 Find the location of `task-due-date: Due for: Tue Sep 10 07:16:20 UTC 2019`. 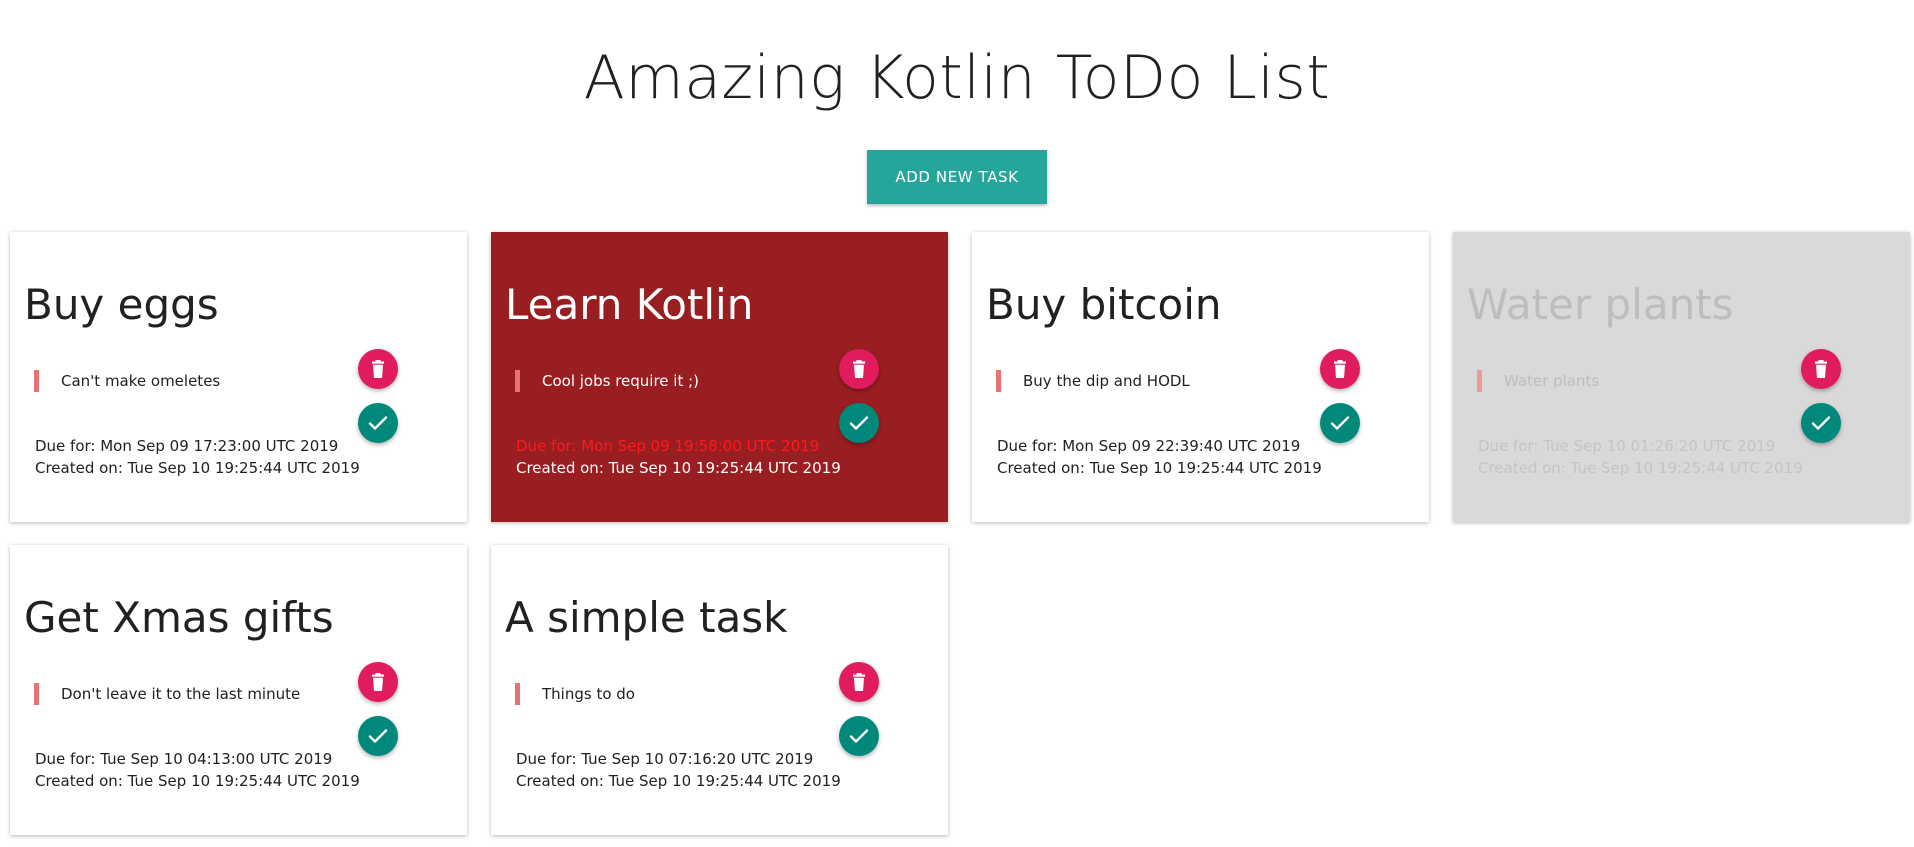

task-due-date: Due for: Tue Sep 10 07:16:20 UTC 2019 is located at coordinates (665, 759).